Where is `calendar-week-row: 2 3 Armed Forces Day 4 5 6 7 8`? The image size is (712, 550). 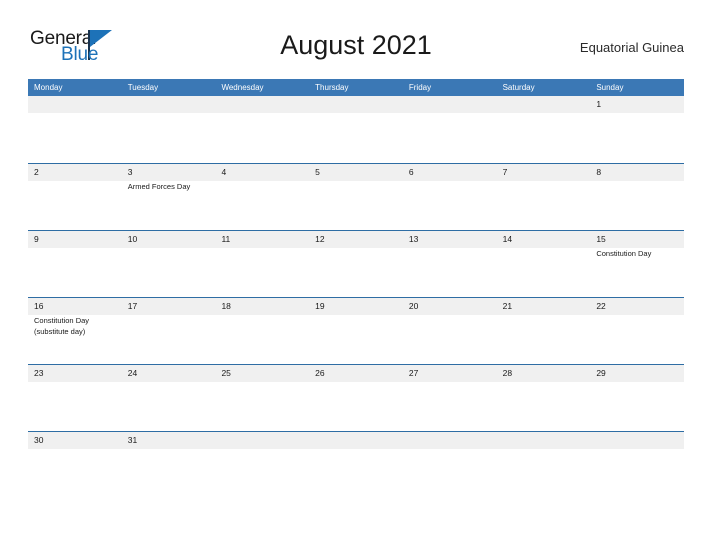 calendar-week-row: 2 3 Armed Forces Day 4 5 6 7 8 is located at coordinates (356, 196).